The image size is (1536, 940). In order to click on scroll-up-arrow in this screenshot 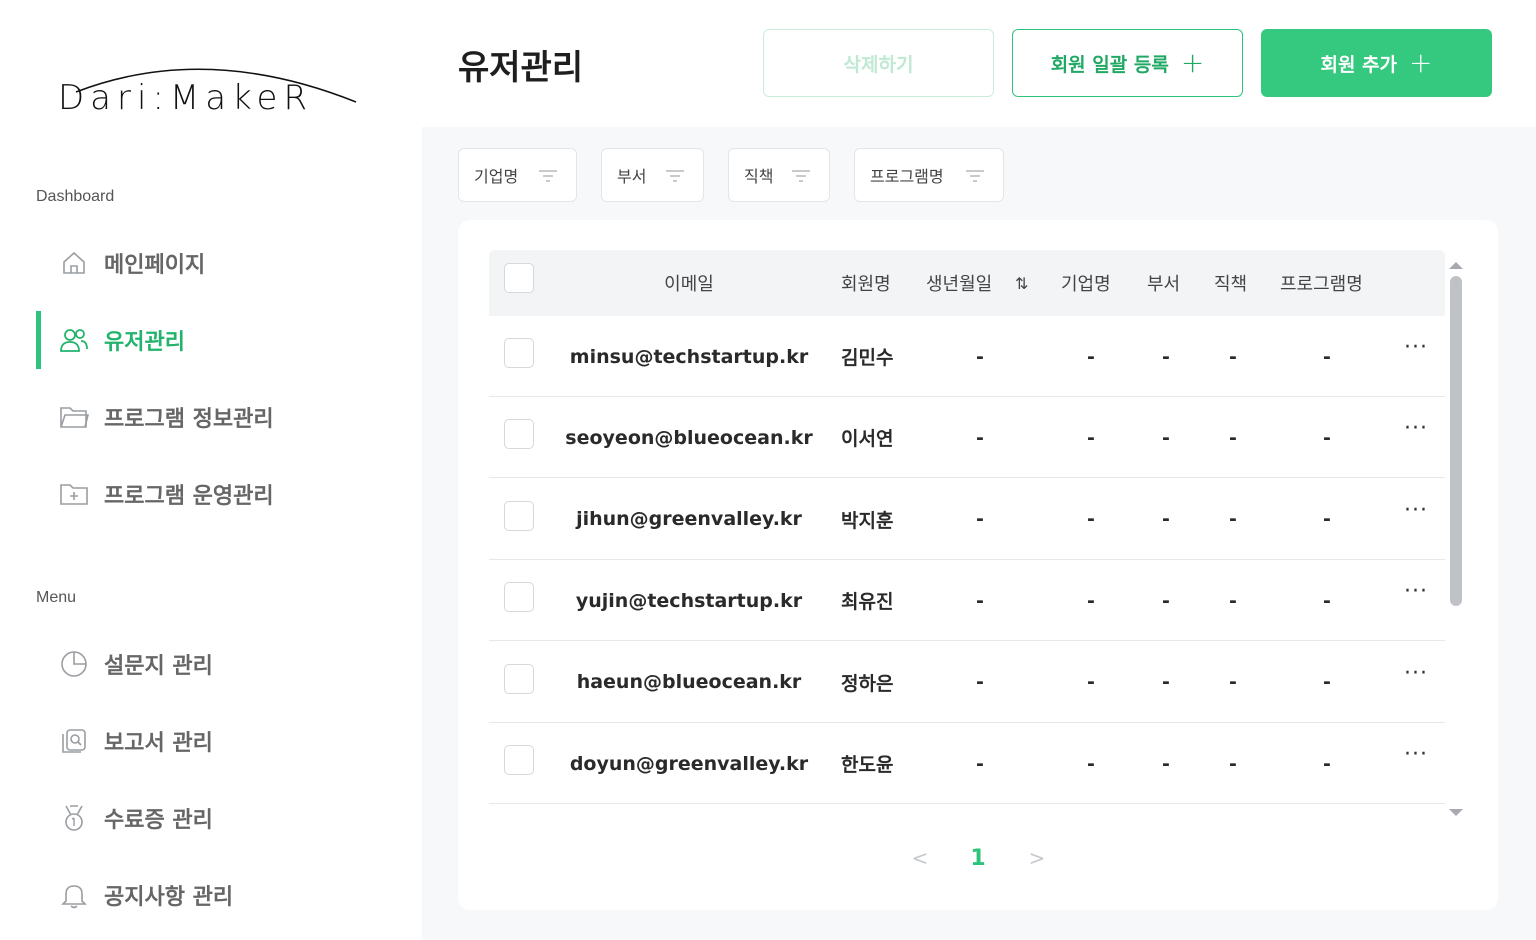, I will do `click(1456, 262)`.